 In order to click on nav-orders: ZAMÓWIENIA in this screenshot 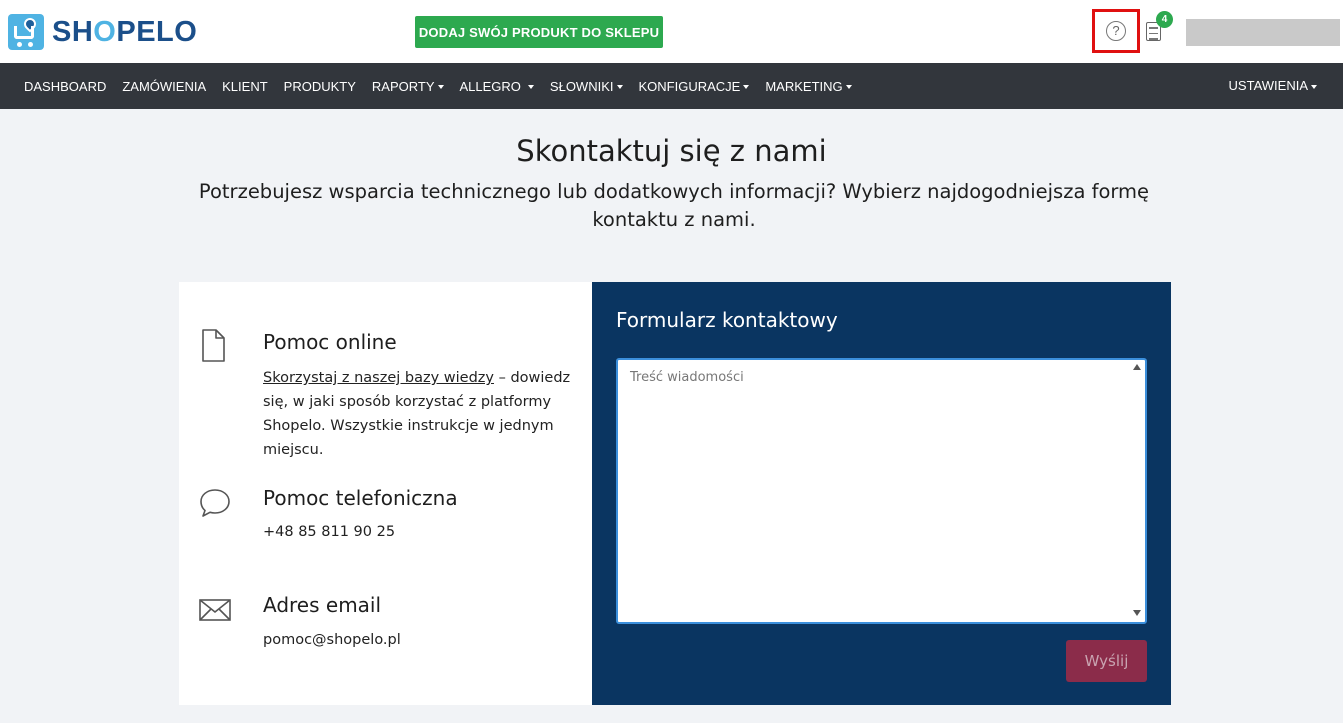, I will do `click(164, 86)`.